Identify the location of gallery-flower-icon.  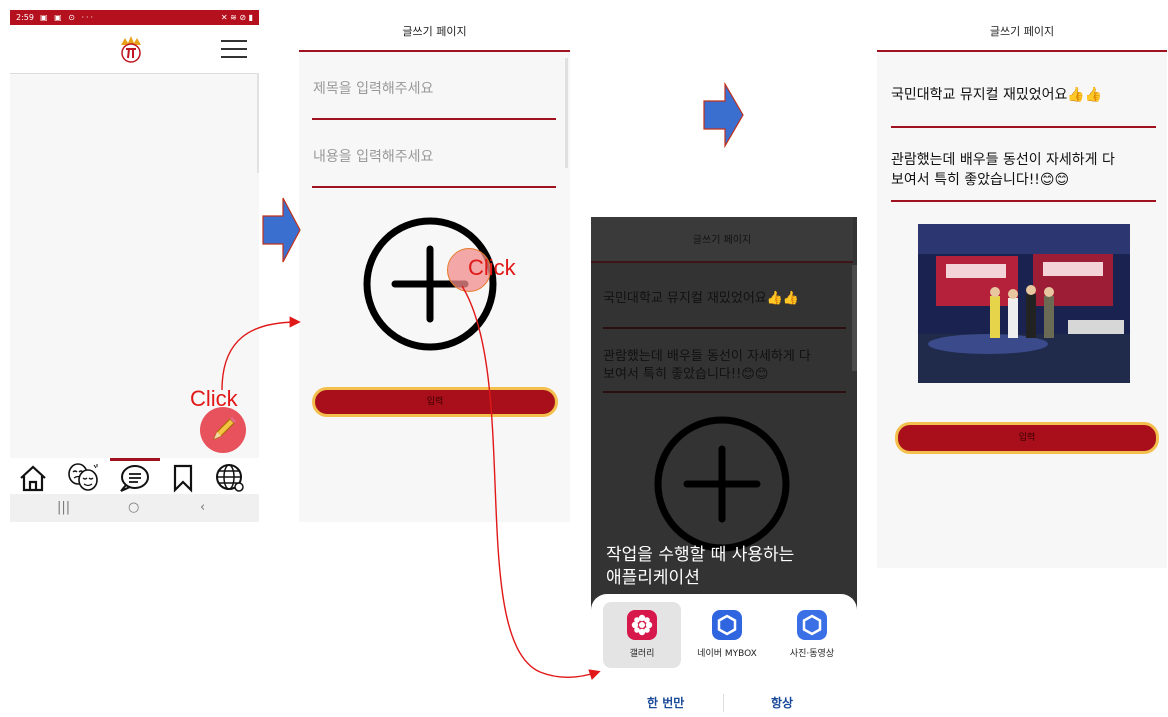
(642, 625).